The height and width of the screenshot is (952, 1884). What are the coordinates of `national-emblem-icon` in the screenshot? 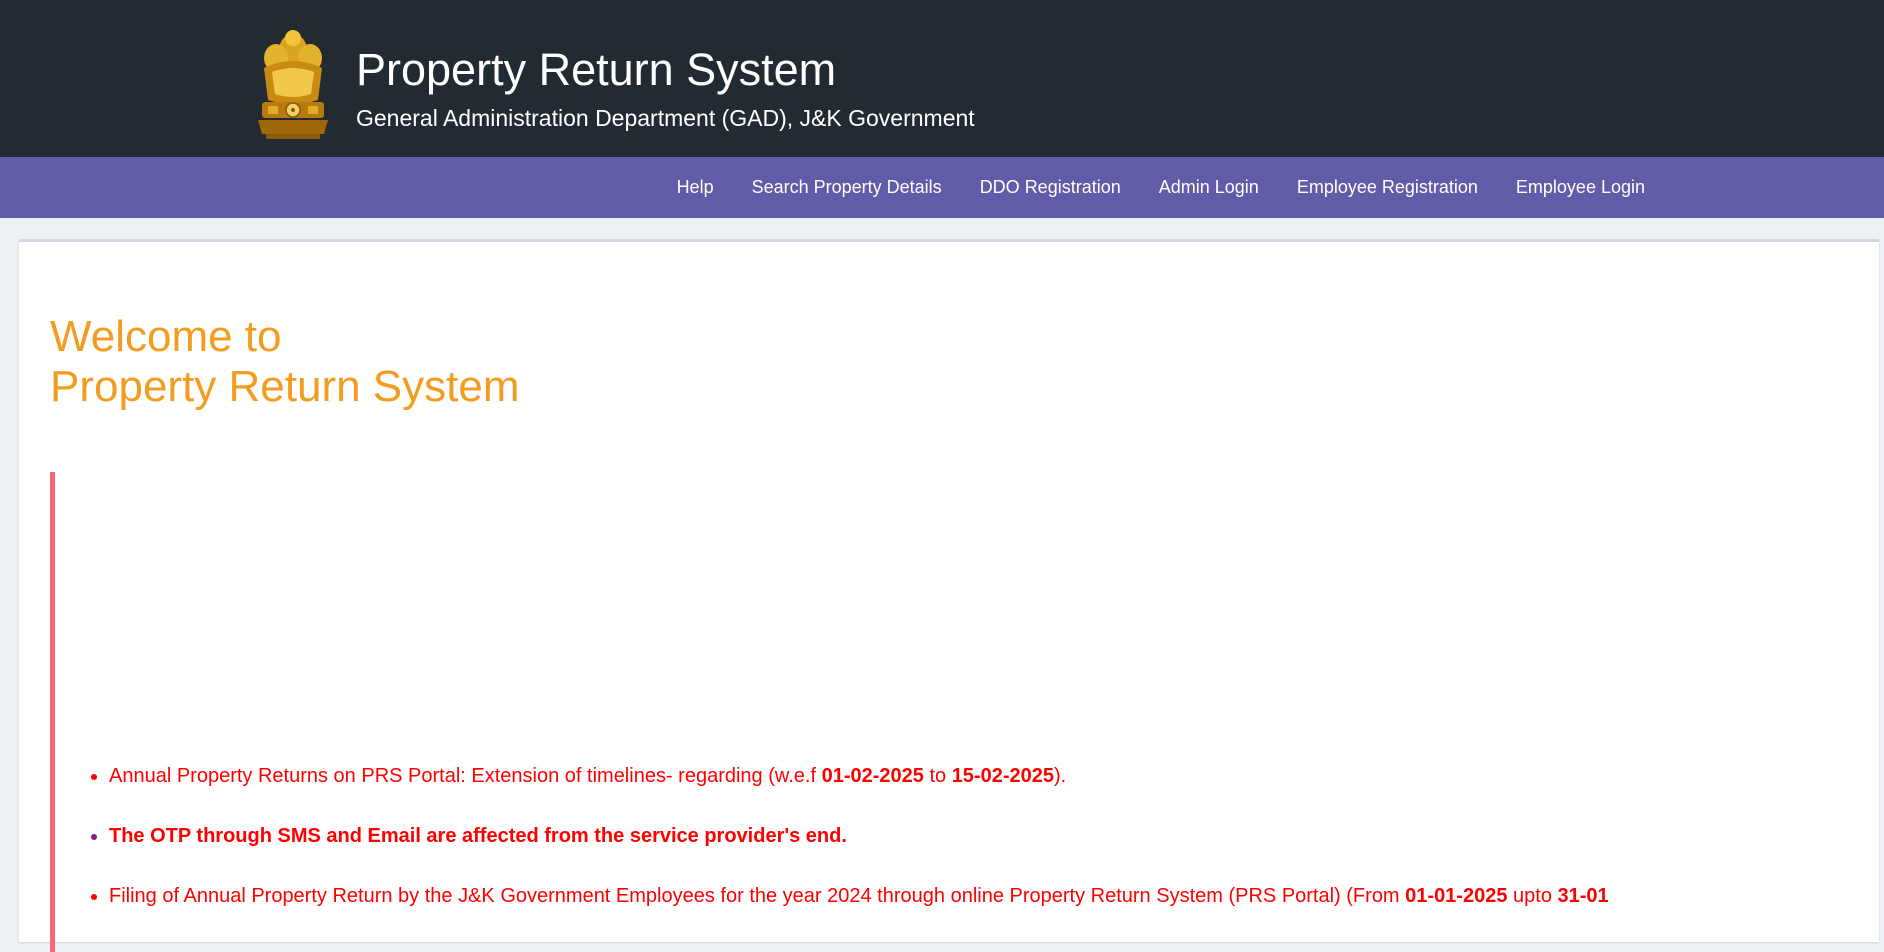 It's located at (293, 84).